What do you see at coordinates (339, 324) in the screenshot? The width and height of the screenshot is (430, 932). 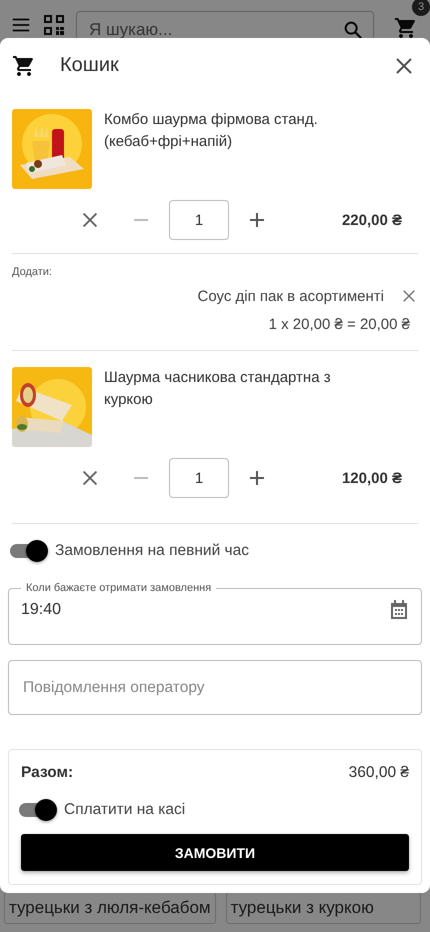 I see `addon-calculation: 1 x 20,00 ₴ = 20,00 ₴` at bounding box center [339, 324].